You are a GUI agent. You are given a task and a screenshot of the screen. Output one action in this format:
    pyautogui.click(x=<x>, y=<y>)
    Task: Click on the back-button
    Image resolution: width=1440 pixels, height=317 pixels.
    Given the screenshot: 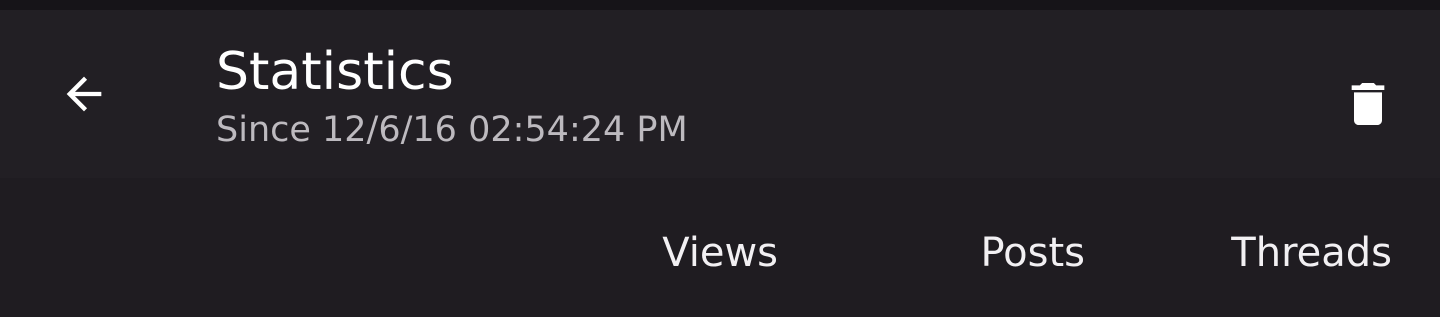 What is the action you would take?
    pyautogui.click(x=84, y=94)
    